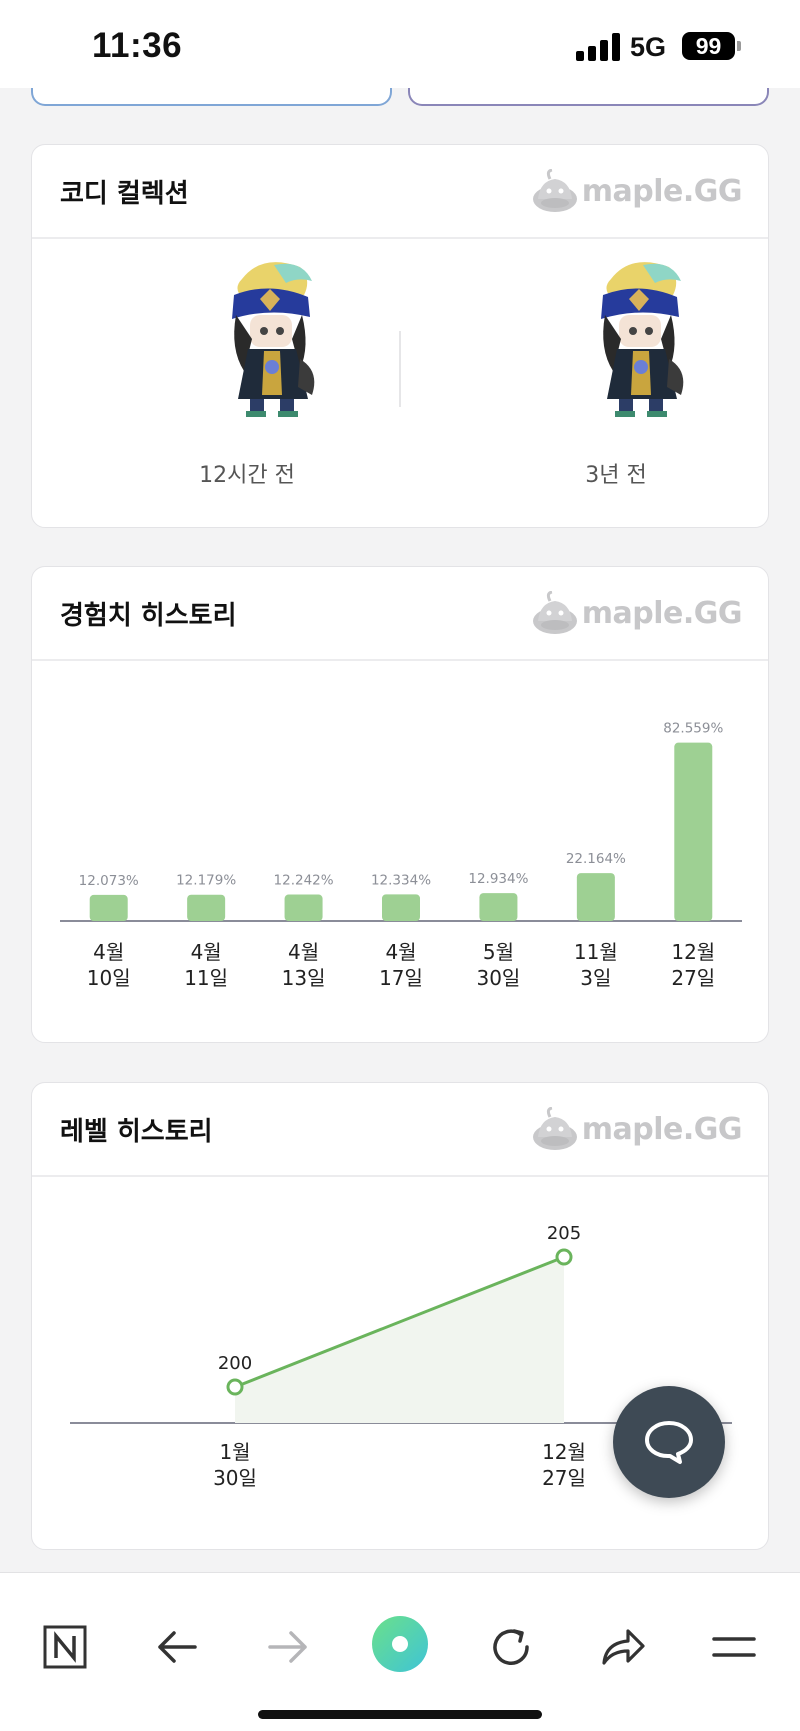 The image size is (800, 1731). What do you see at coordinates (708, 46) in the screenshot?
I see `battery-icon: 99` at bounding box center [708, 46].